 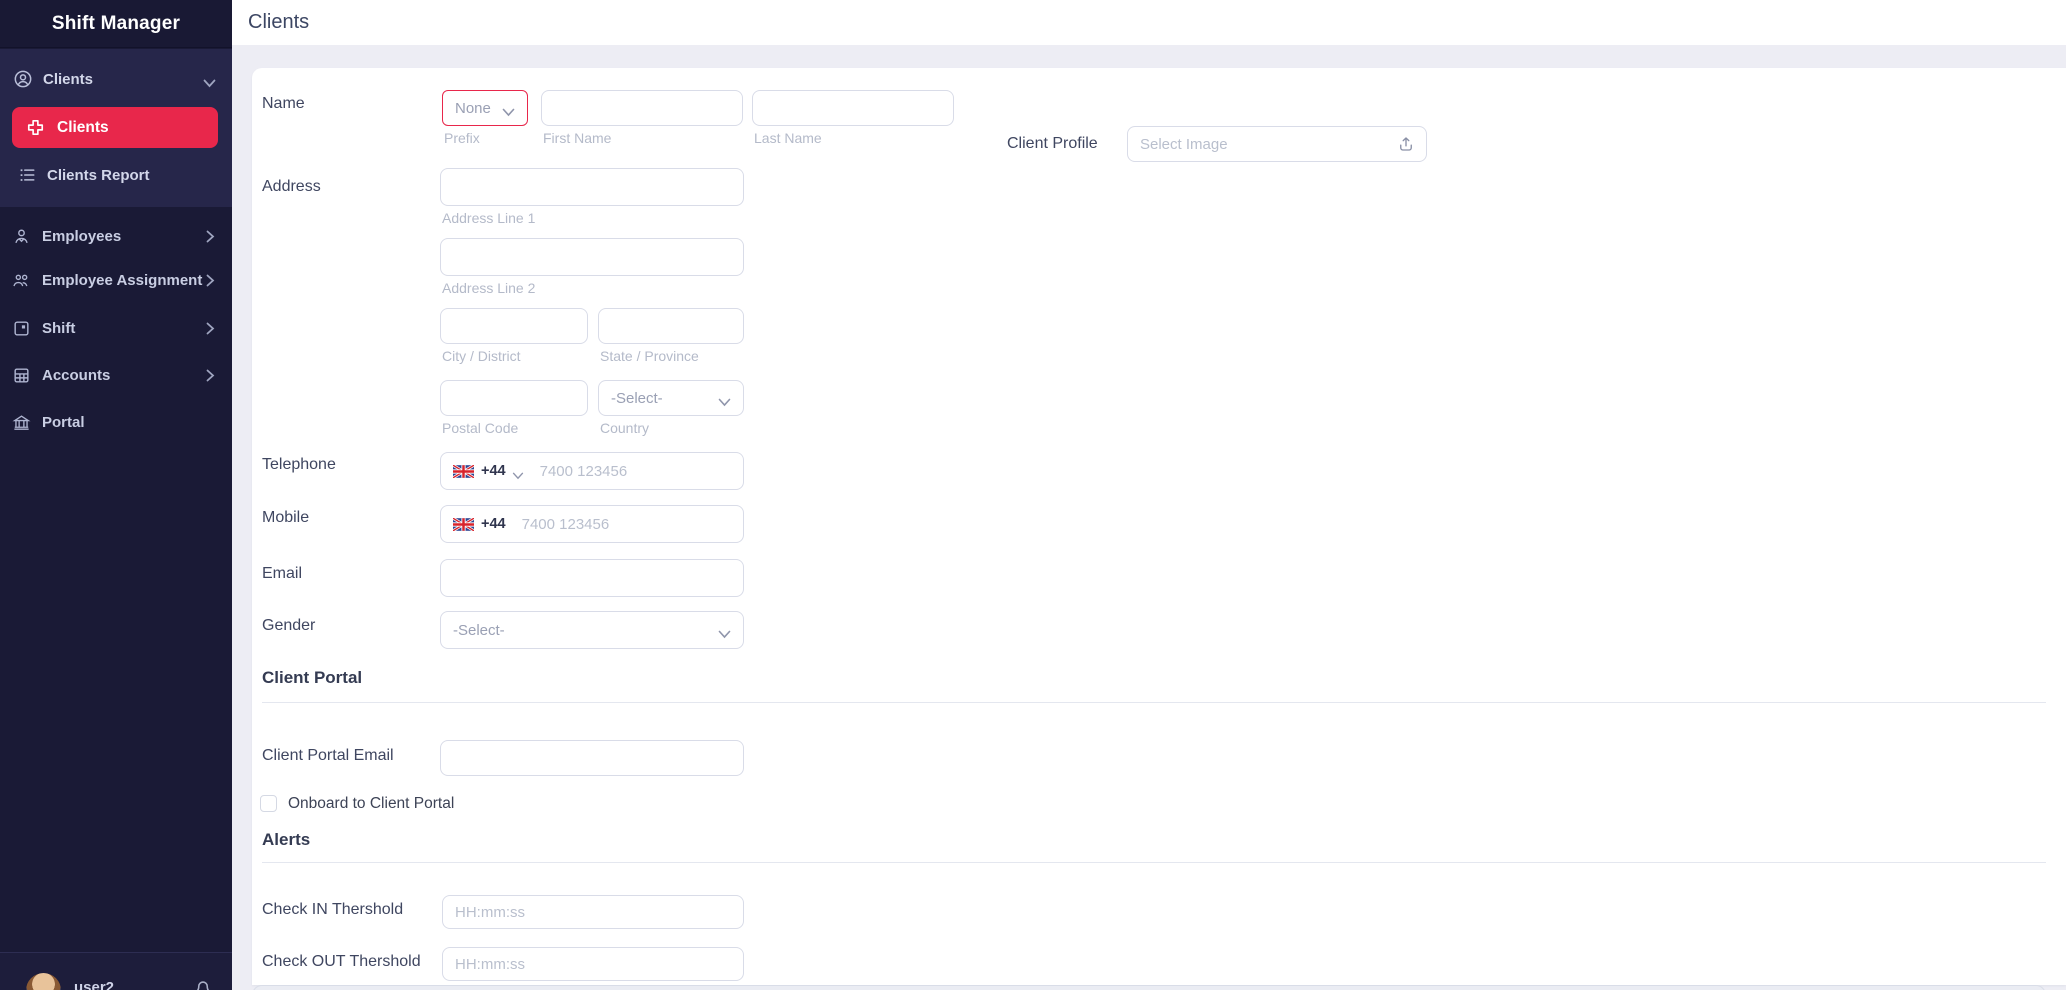 I want to click on client-profile-label: Client Profile, so click(x=1052, y=143).